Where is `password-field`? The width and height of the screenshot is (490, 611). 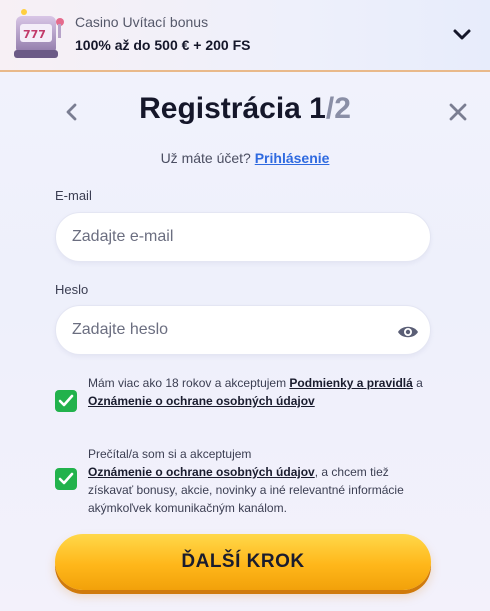
password-field is located at coordinates (243, 330).